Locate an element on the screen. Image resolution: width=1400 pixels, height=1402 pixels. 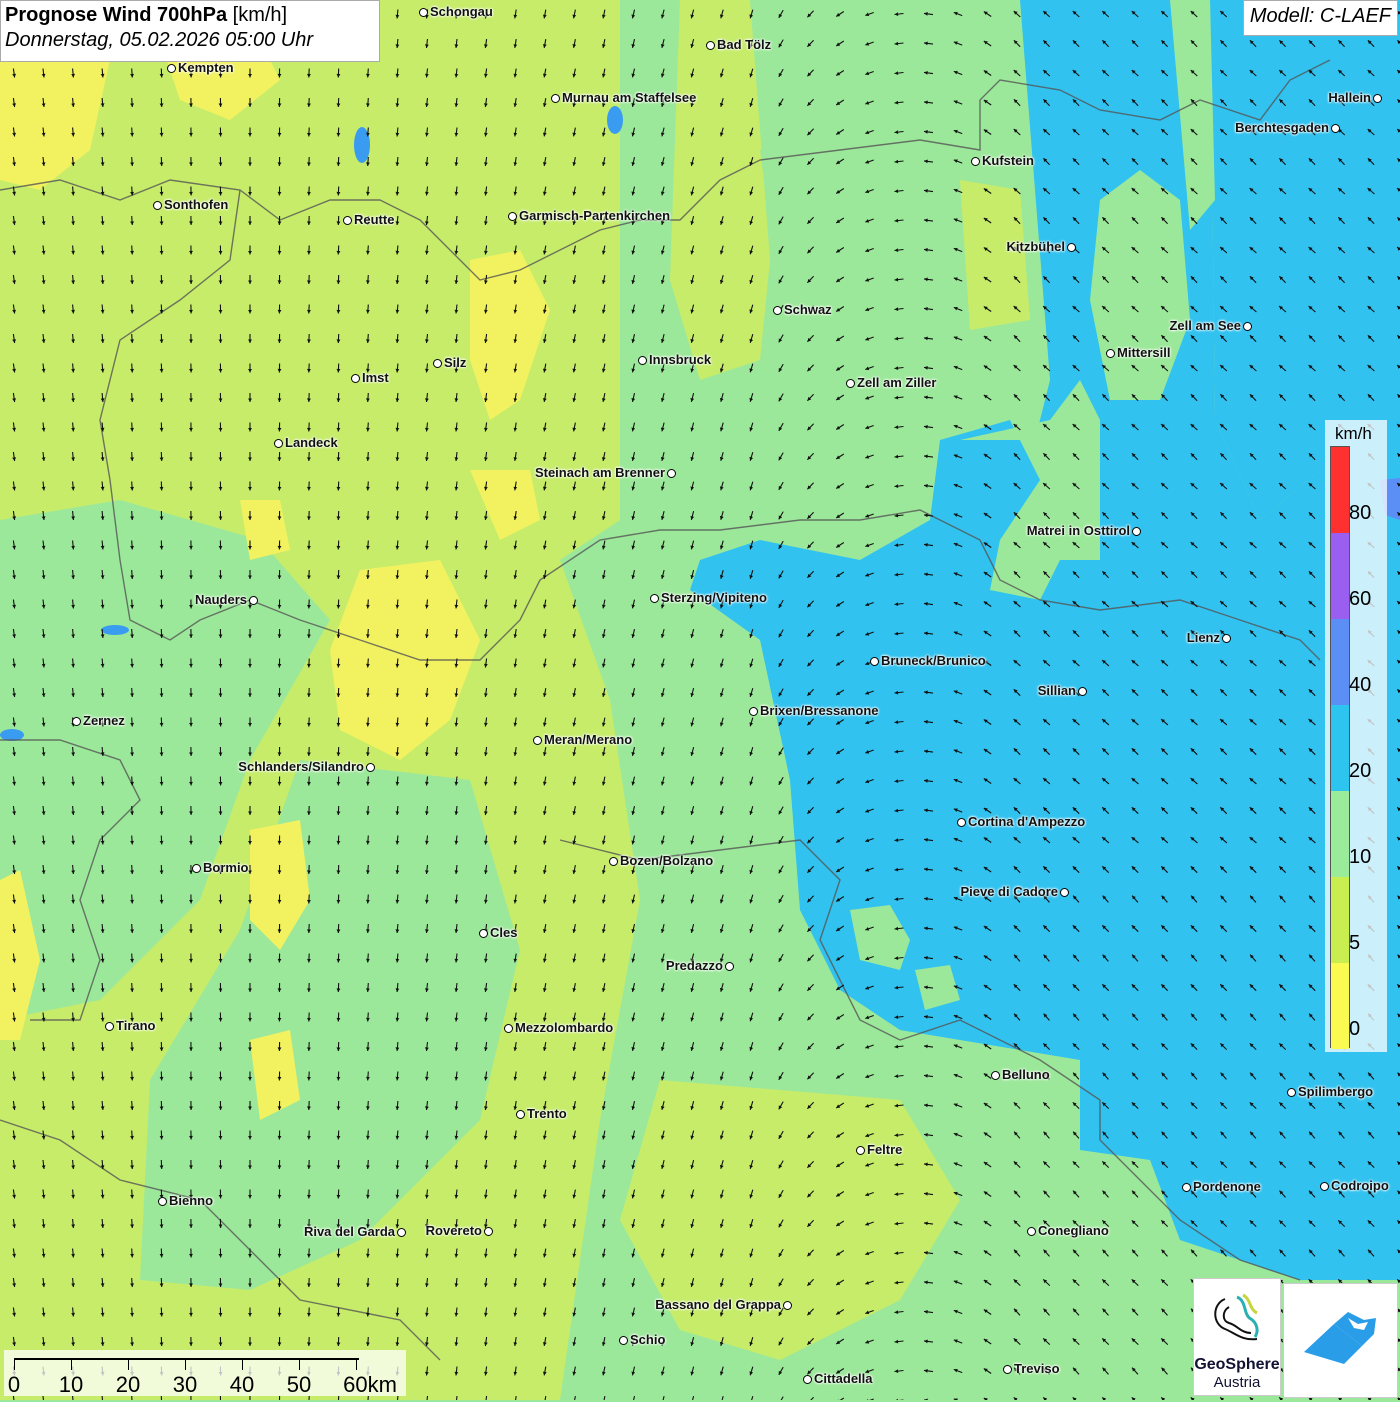
city-marker: Pordenone is located at coordinates (1221, 1186).